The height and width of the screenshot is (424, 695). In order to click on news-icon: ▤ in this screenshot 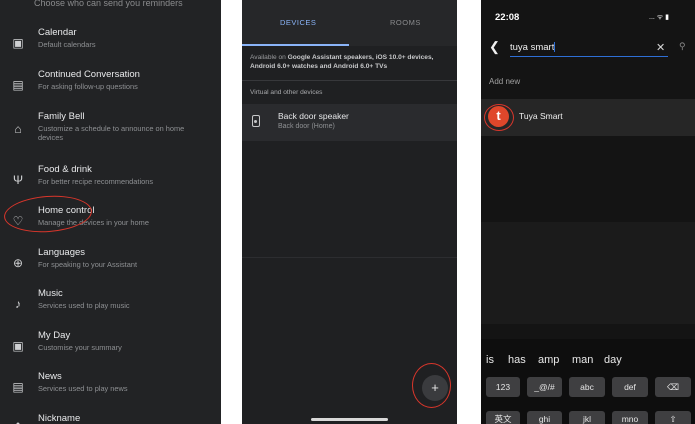, I will do `click(18, 387)`.